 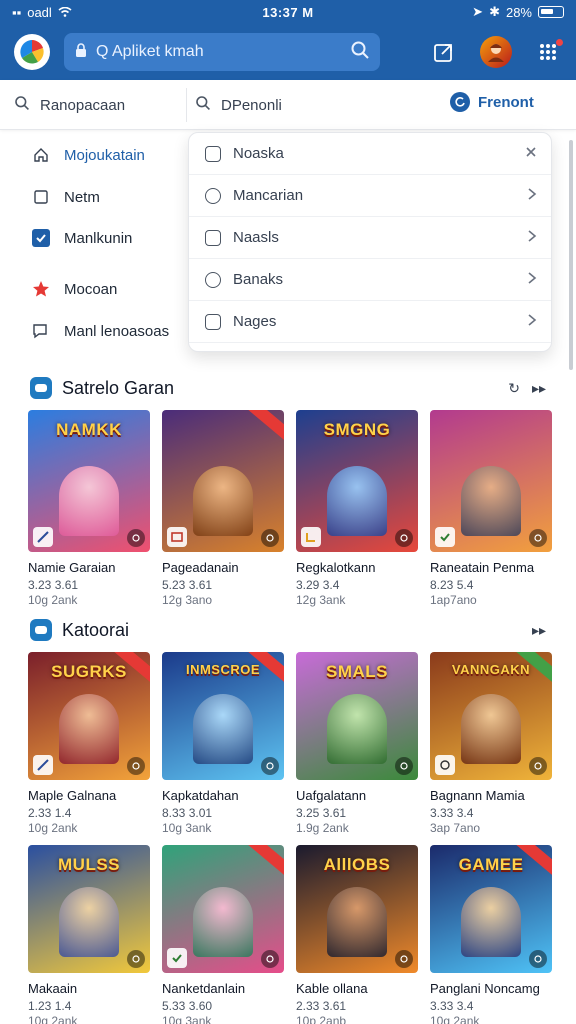 I want to click on game-rating: 3.29 3.4, so click(x=318, y=585).